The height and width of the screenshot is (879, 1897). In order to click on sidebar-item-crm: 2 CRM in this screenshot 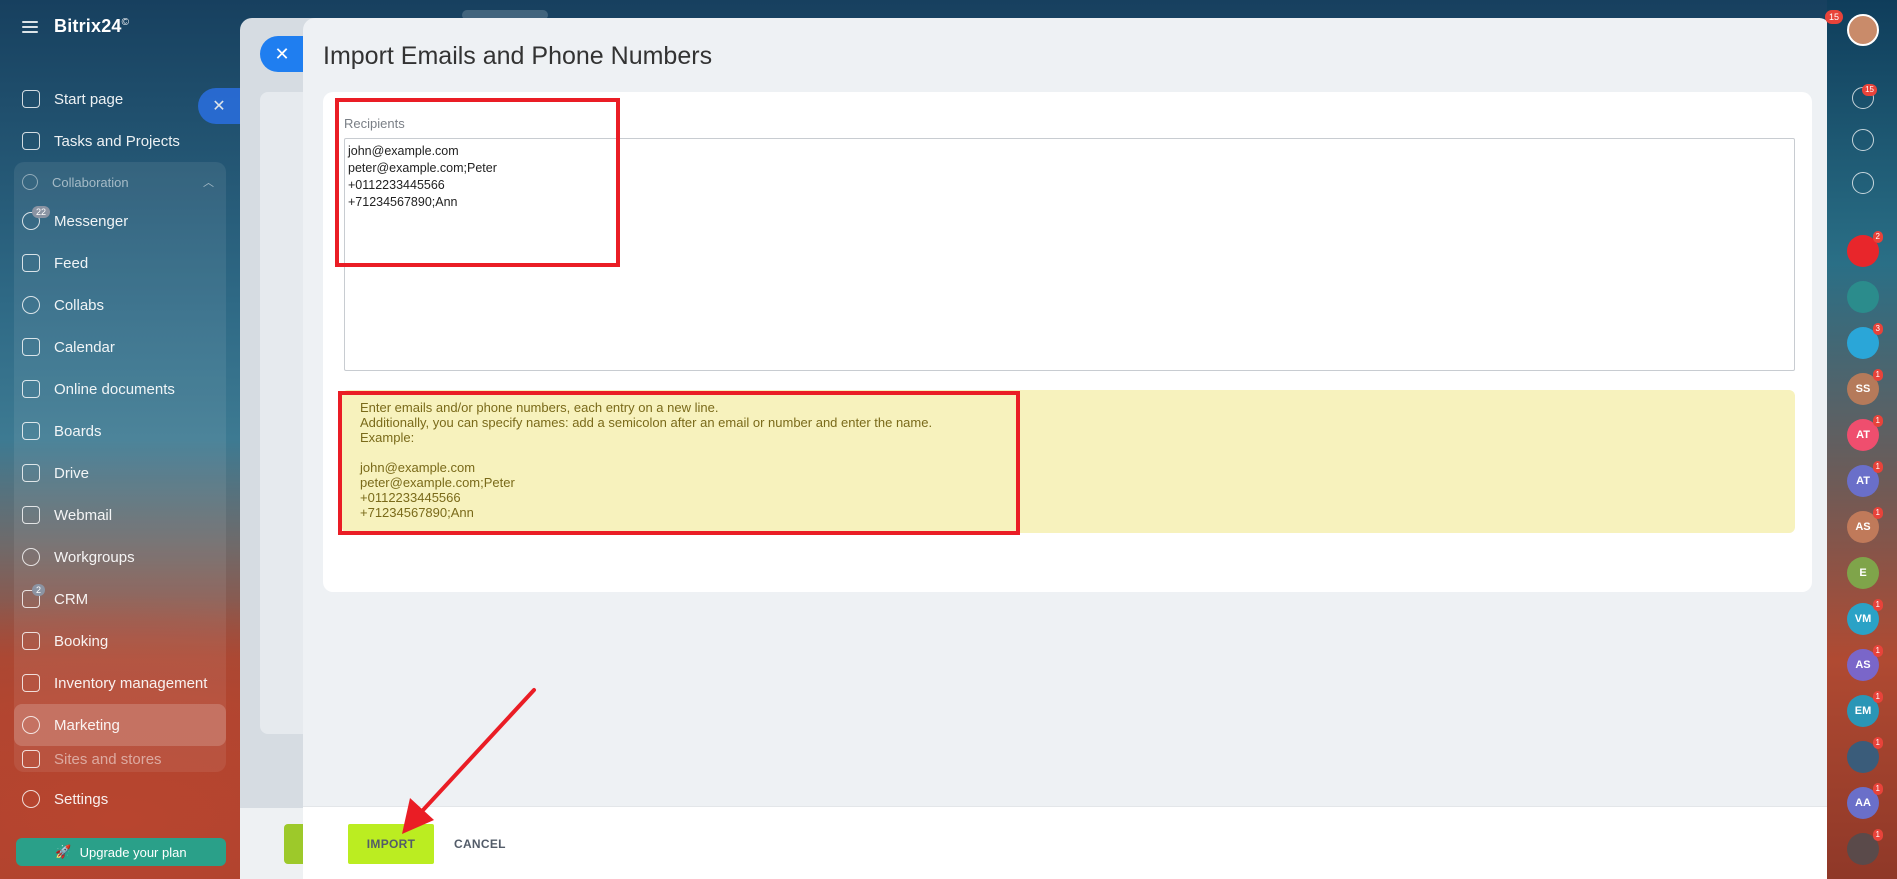, I will do `click(120, 599)`.